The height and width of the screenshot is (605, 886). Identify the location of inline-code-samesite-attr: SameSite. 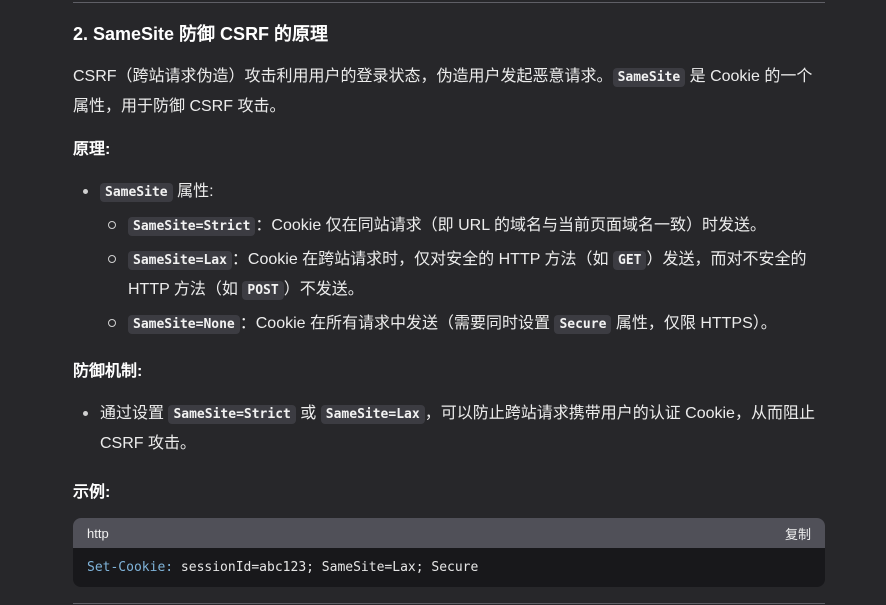
(136, 192).